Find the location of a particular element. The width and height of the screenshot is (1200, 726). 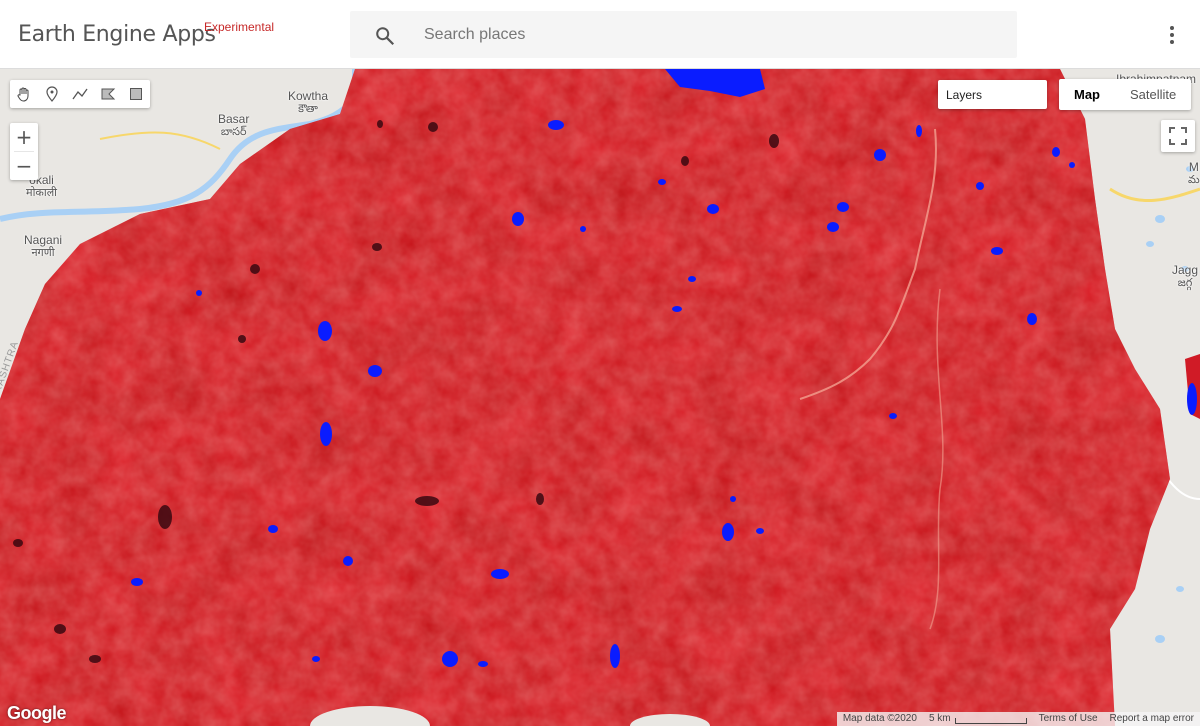

place-label-kowtha: Kowtha కౌతా is located at coordinates (308, 103).